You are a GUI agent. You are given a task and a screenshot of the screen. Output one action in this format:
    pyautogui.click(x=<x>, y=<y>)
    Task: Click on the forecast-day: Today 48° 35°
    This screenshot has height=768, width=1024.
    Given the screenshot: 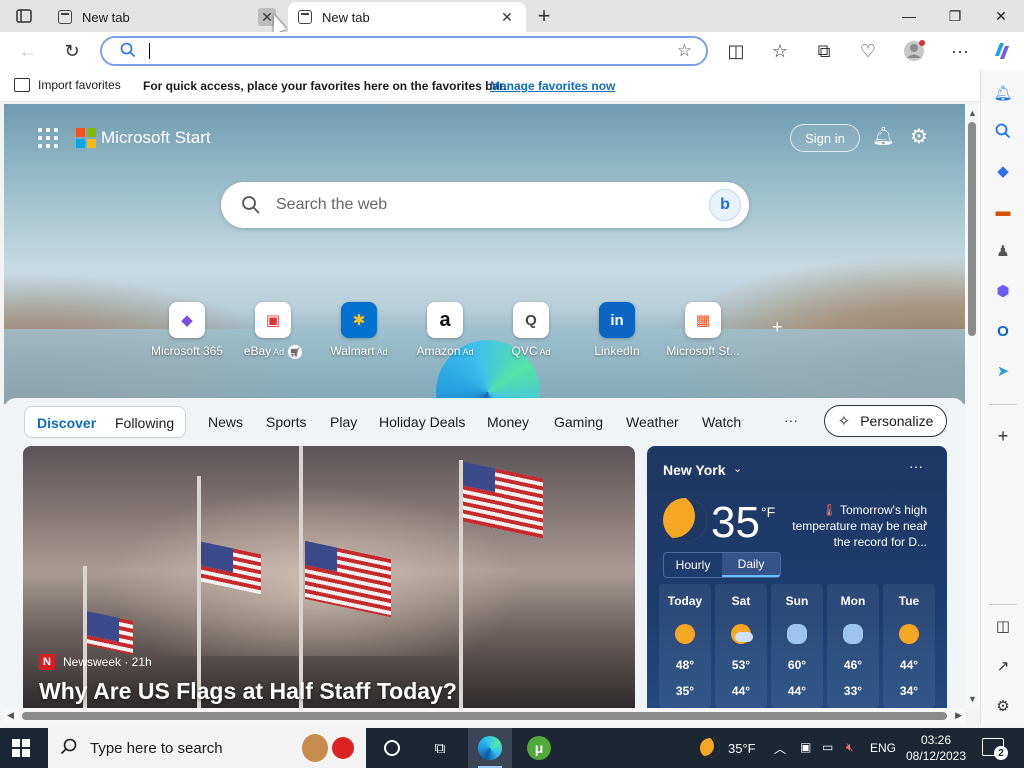 What is the action you would take?
    pyautogui.click(x=685, y=646)
    